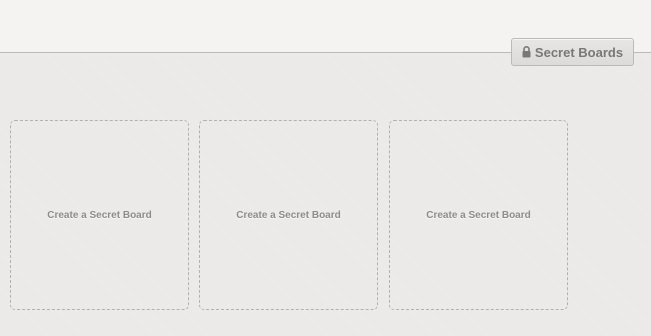 This screenshot has width=651, height=336. I want to click on secret-boards-button-label: Secret Boards, so click(579, 52).